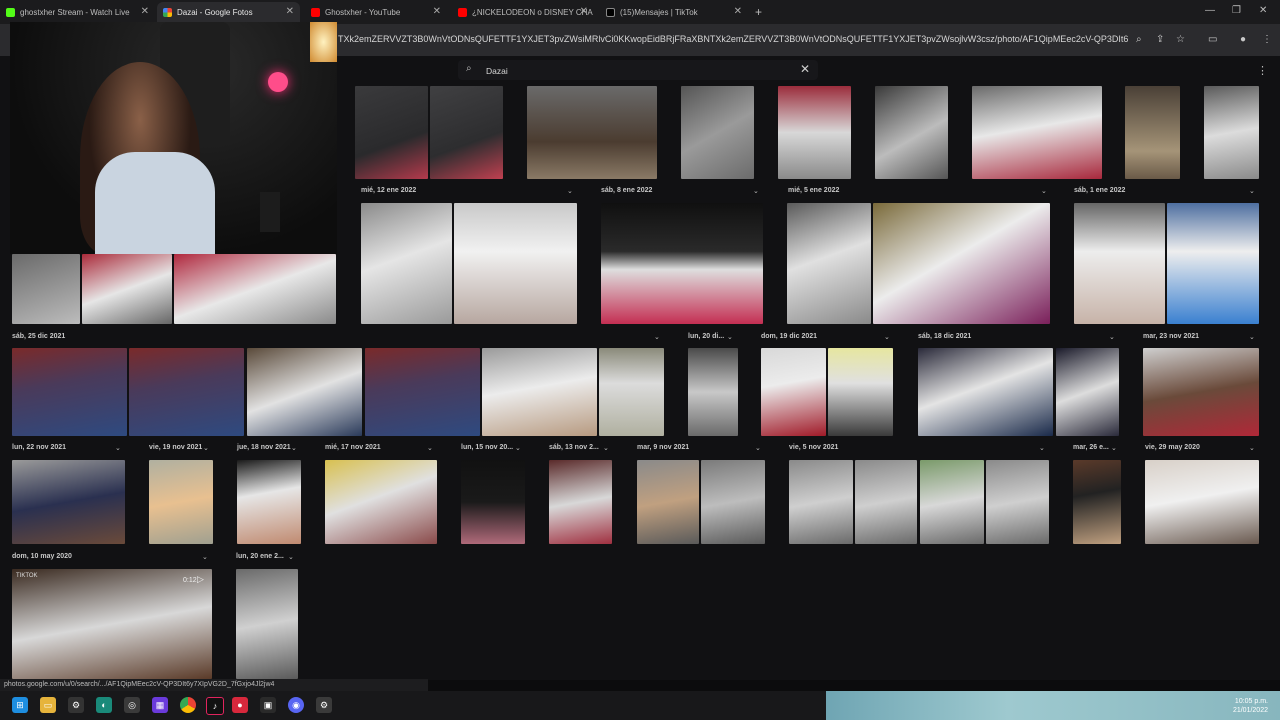 Image resolution: width=1280 pixels, height=720 pixels. Describe the element at coordinates (376, 12) in the screenshot. I see `tab-youtube: Ghostxher - YouTube ✕` at that location.